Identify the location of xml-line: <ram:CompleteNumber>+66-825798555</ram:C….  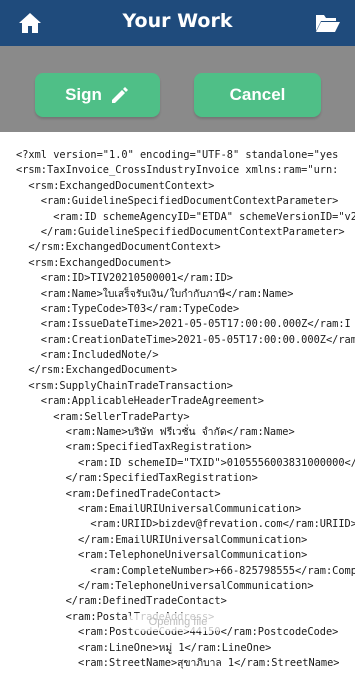
(185, 570).